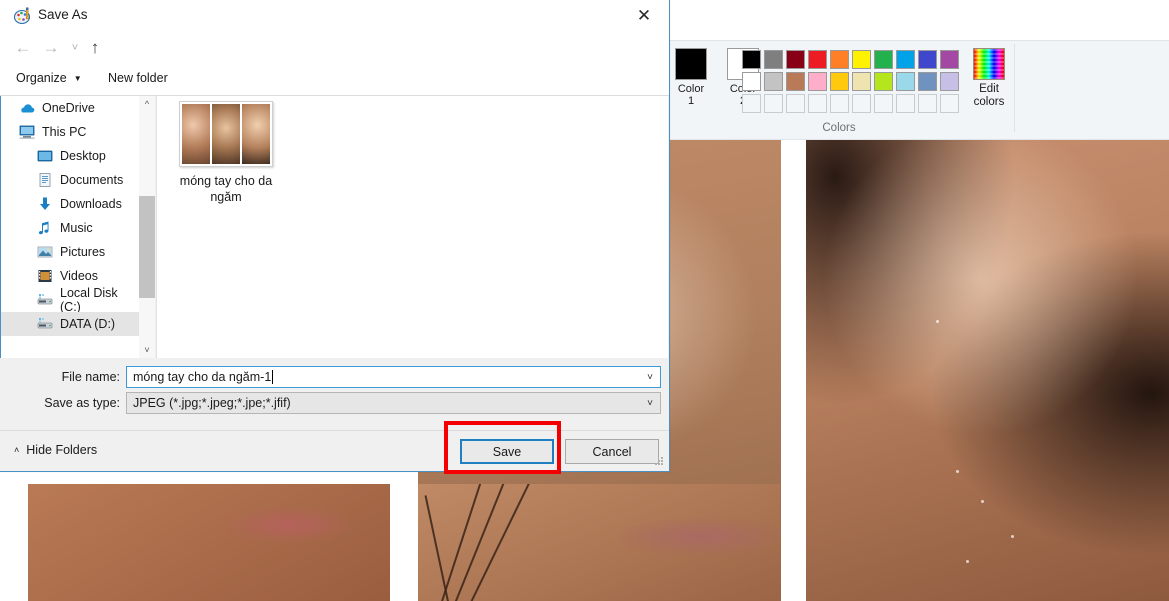 Image resolution: width=1169 pixels, height=601 pixels. Describe the element at coordinates (89, 300) in the screenshot. I see `nav-pane-item-label: Local Disk (C:)` at that location.